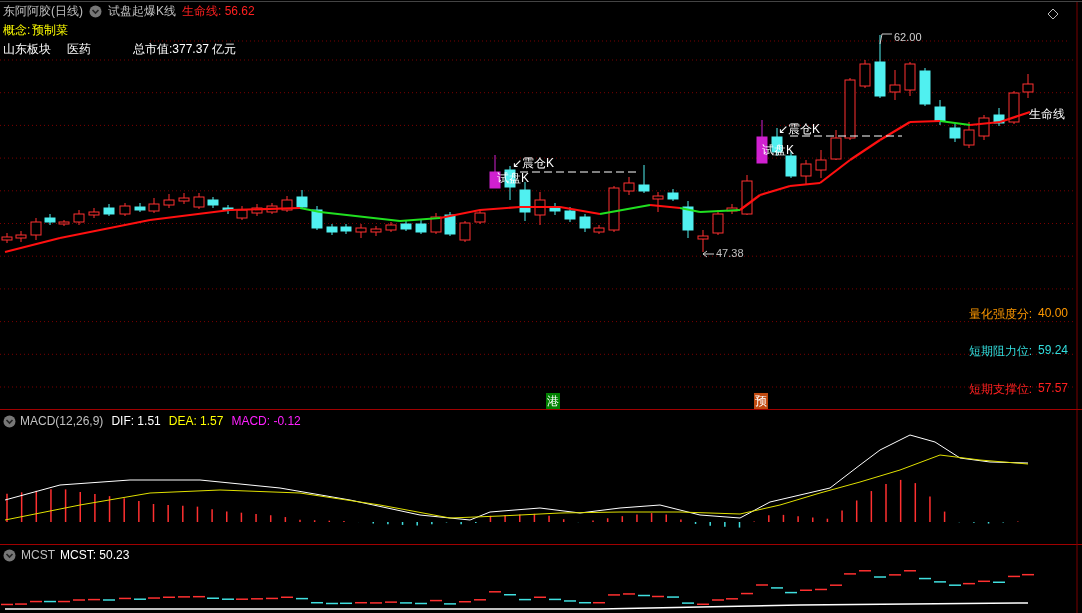 Image resolution: width=1082 pixels, height=613 pixels. Describe the element at coordinates (1047, 114) in the screenshot. I see `life-line-label: 生命线` at that location.